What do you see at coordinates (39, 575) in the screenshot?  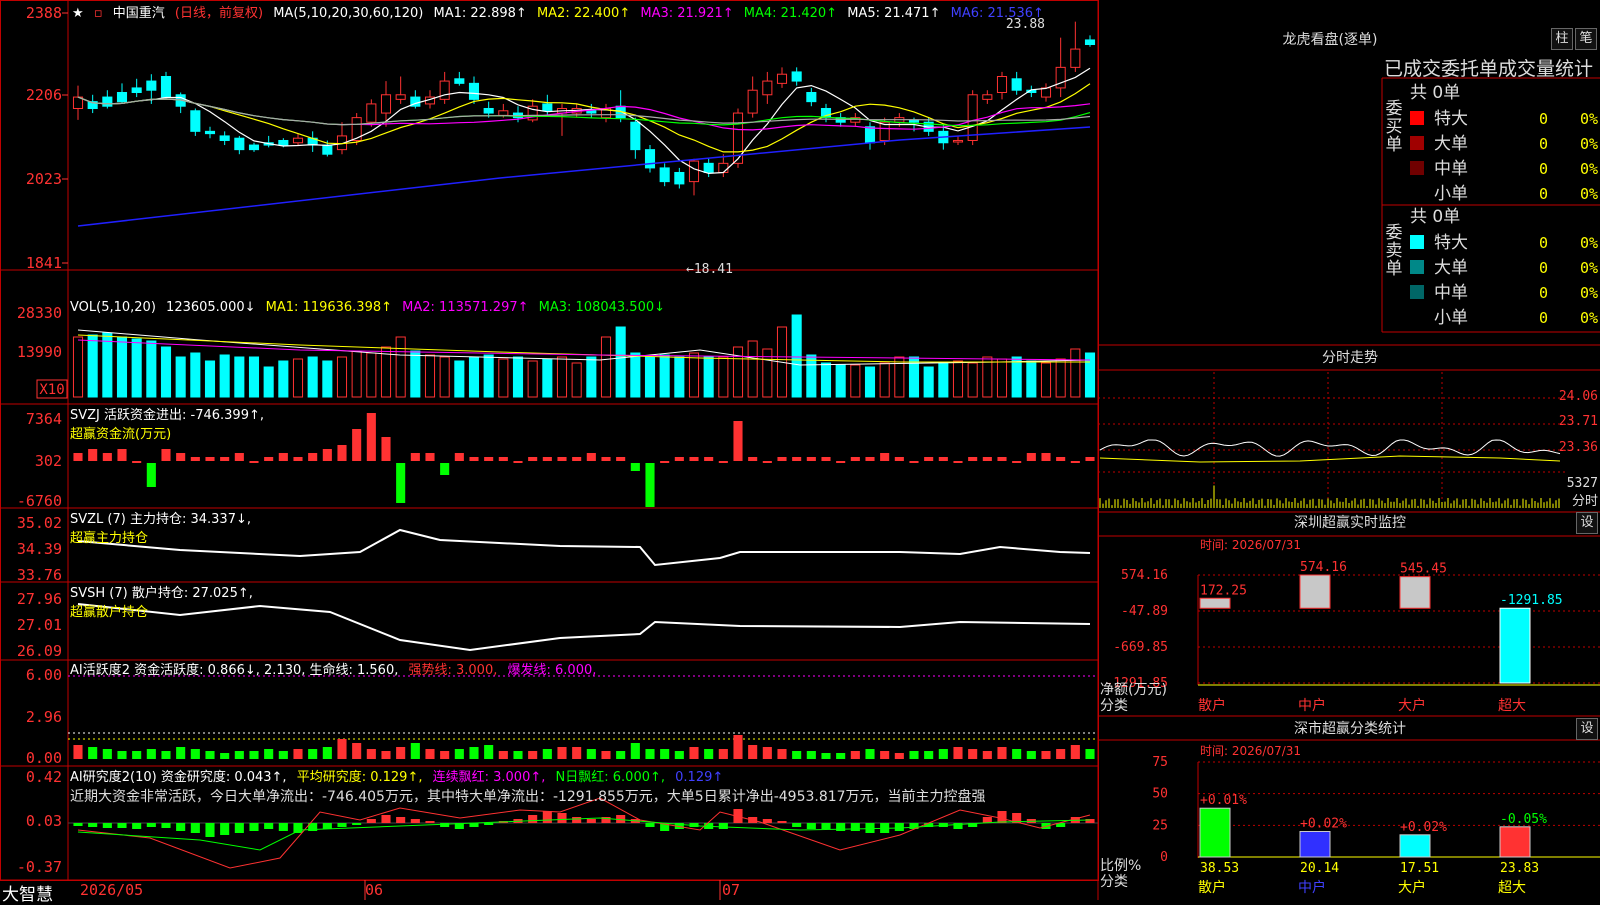 I see `svzl-tick: 33.76` at bounding box center [39, 575].